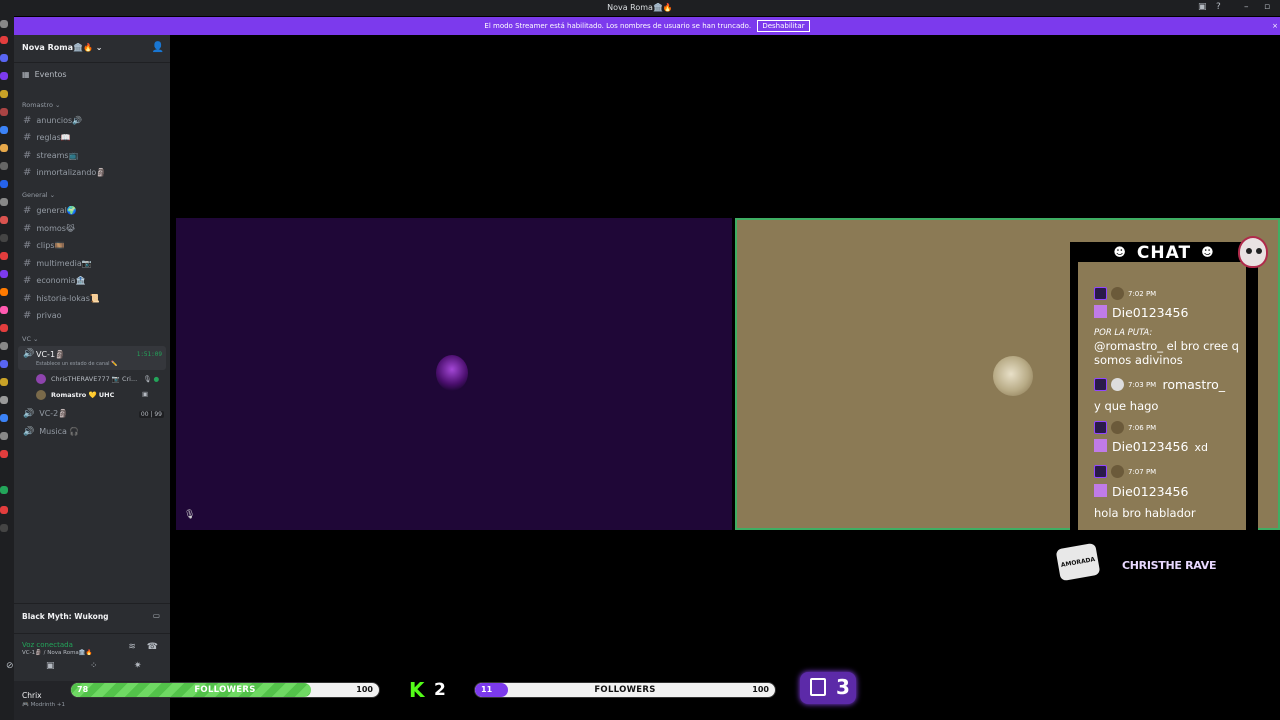  What do you see at coordinates (132, 647) in the screenshot?
I see `noise-suppression-icon: ≋` at bounding box center [132, 647].